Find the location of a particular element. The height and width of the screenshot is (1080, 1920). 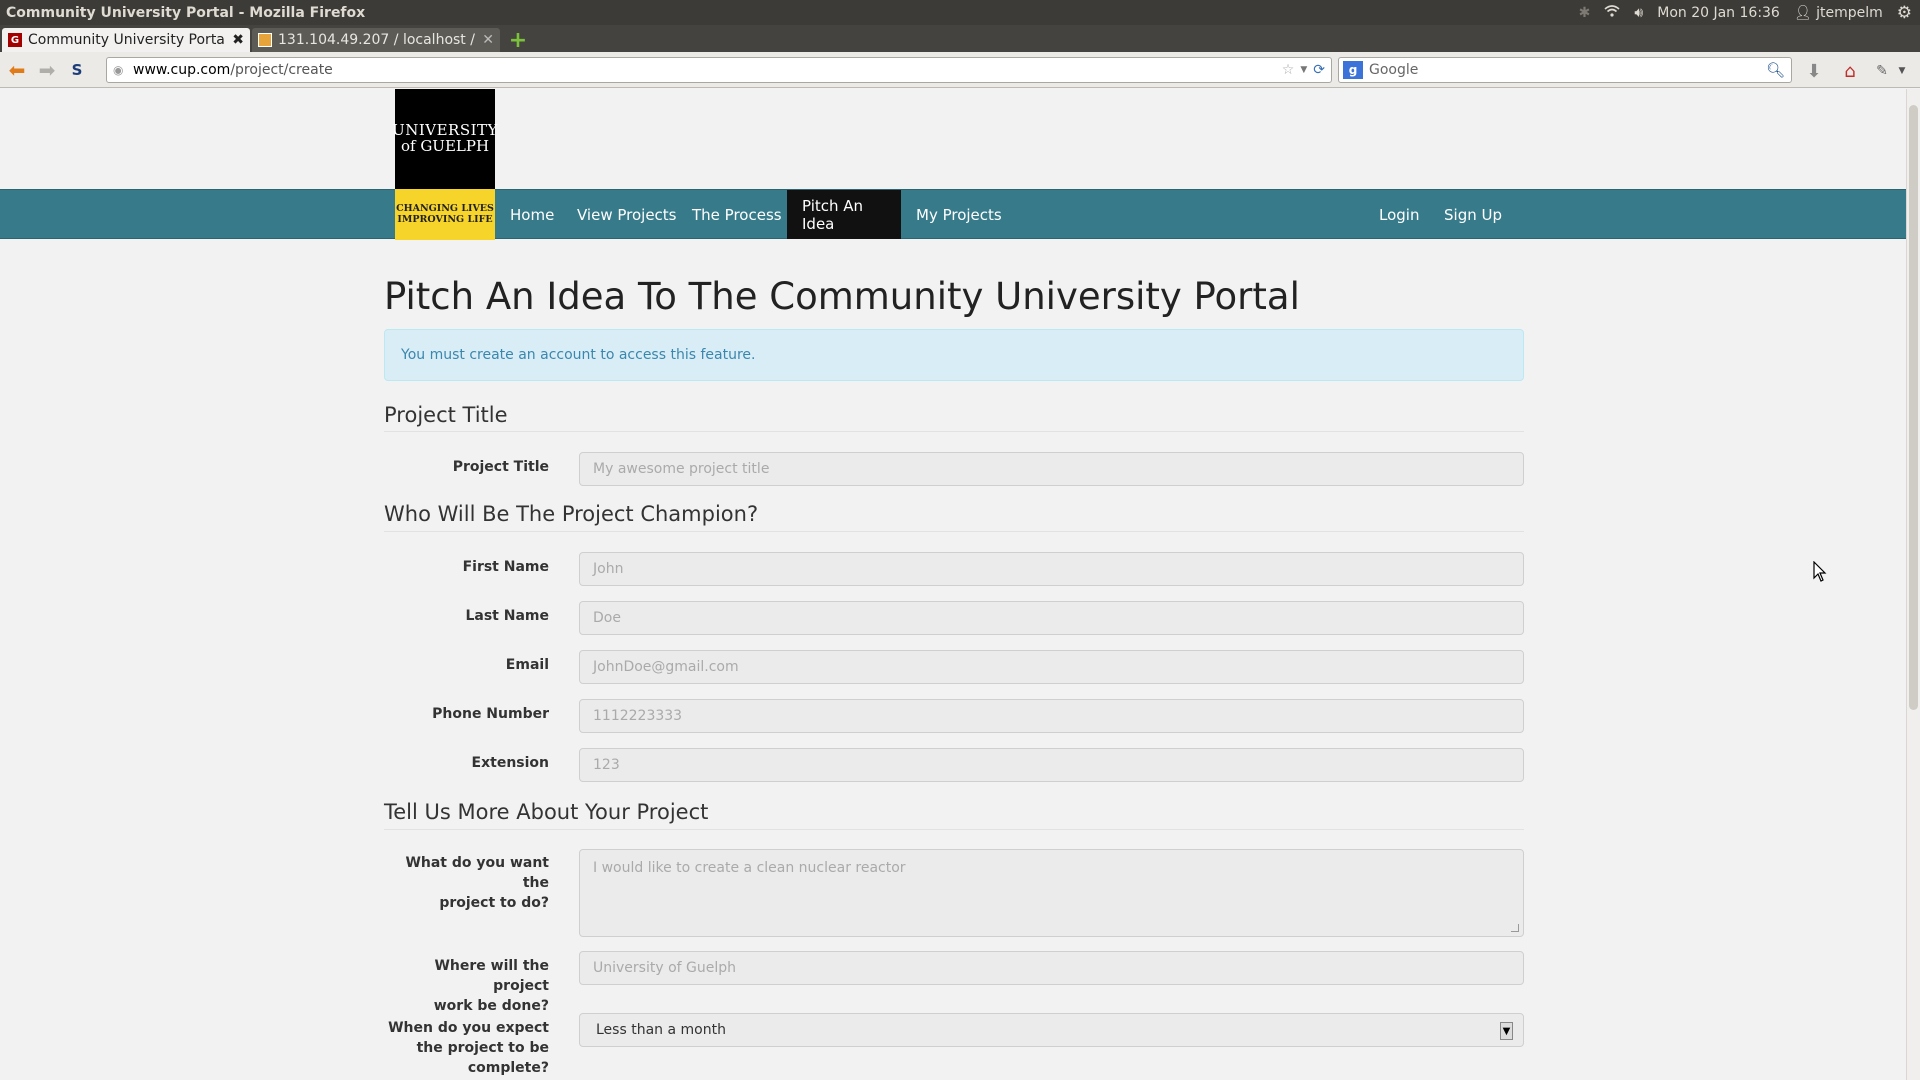

where-label: Where will the project work be done? is located at coordinates (466, 986).